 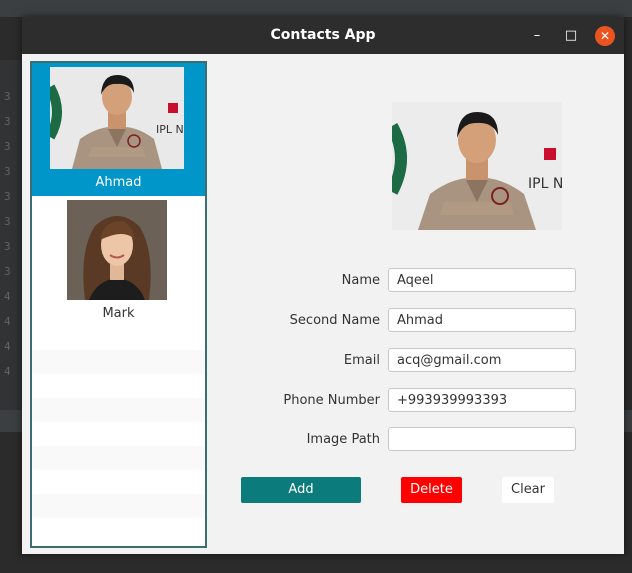 I want to click on contact-photo-woman, so click(x=117, y=250).